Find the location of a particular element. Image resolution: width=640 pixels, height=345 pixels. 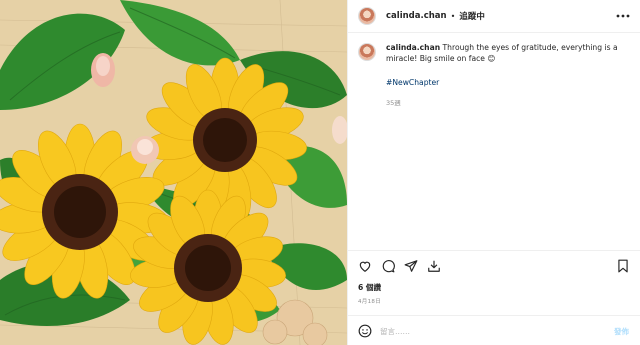

comment-input is located at coordinates (490, 331).